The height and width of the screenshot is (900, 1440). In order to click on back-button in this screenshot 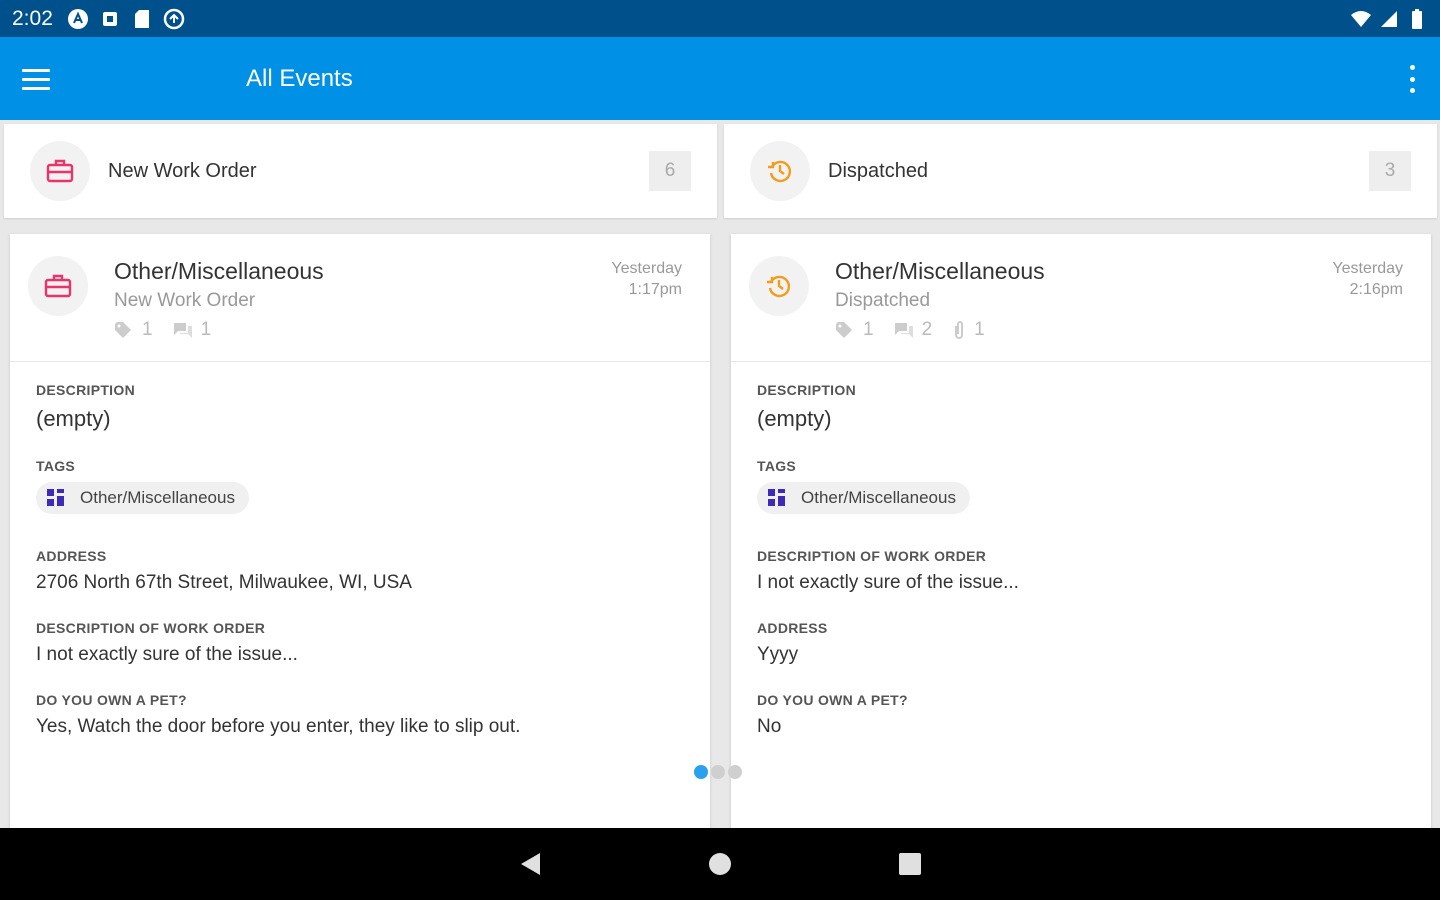, I will do `click(530, 864)`.